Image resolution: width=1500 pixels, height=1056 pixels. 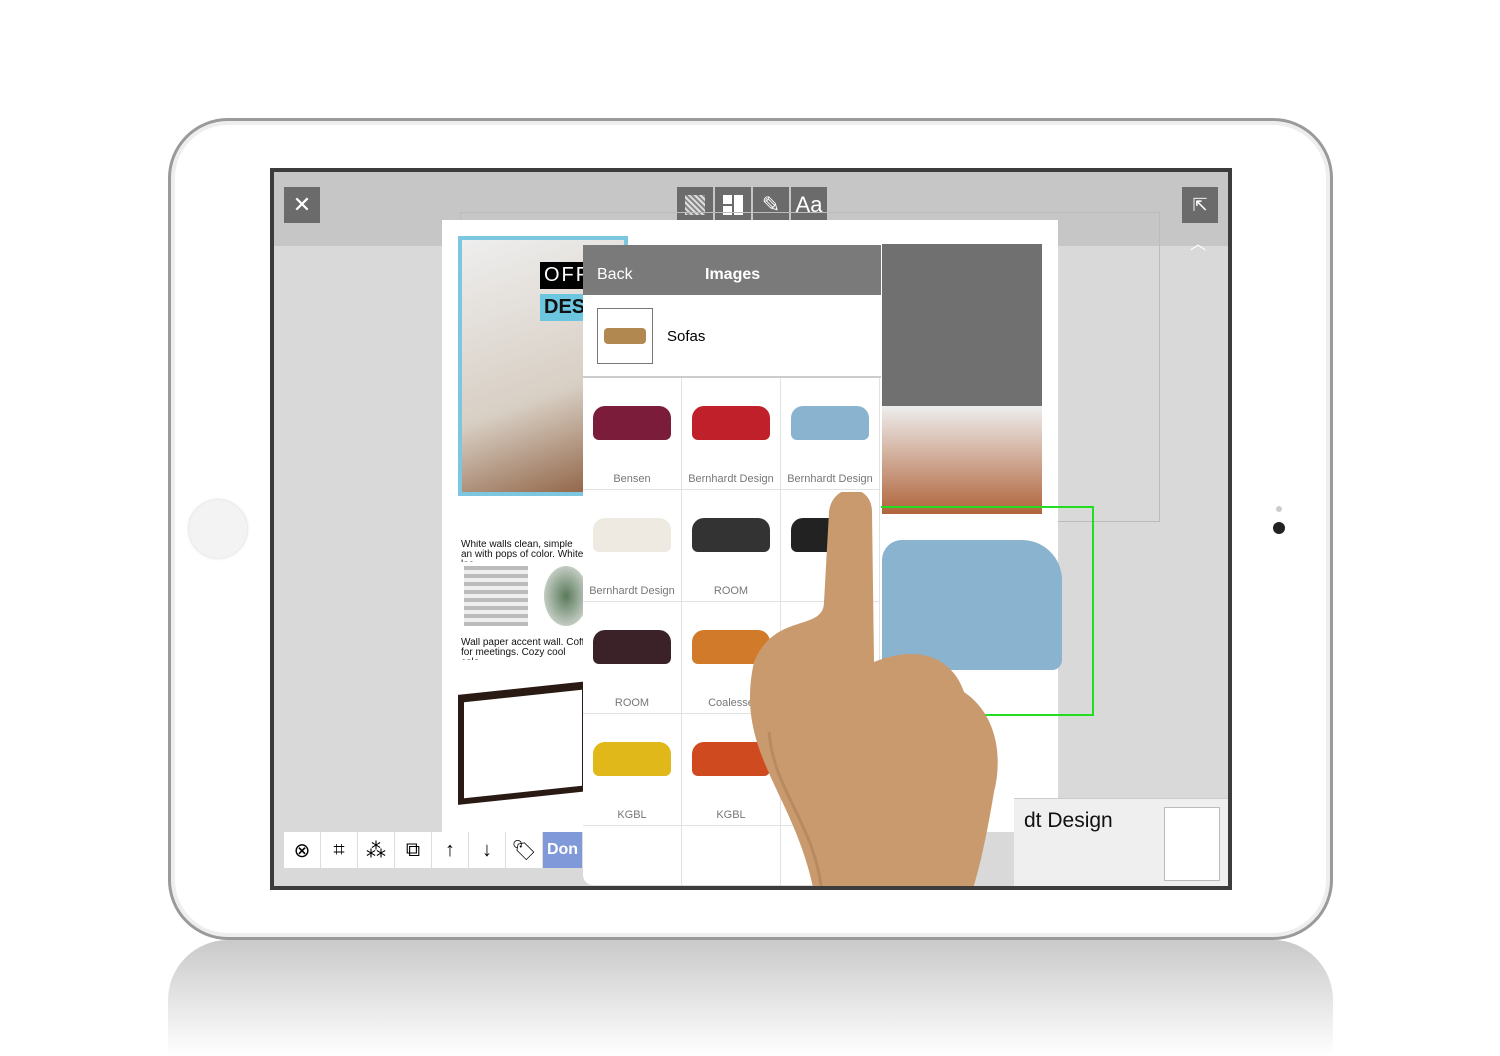 What do you see at coordinates (632, 703) in the screenshot?
I see `sofa-brand: ROOM` at bounding box center [632, 703].